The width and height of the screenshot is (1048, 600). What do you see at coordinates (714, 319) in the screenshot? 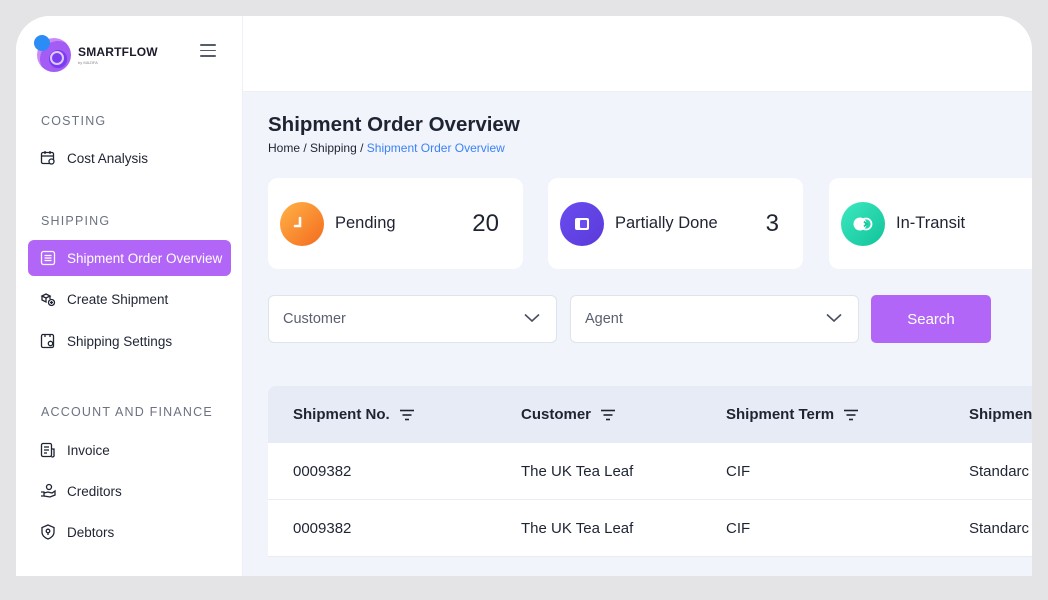
I see `agent-select: Agent` at bounding box center [714, 319].